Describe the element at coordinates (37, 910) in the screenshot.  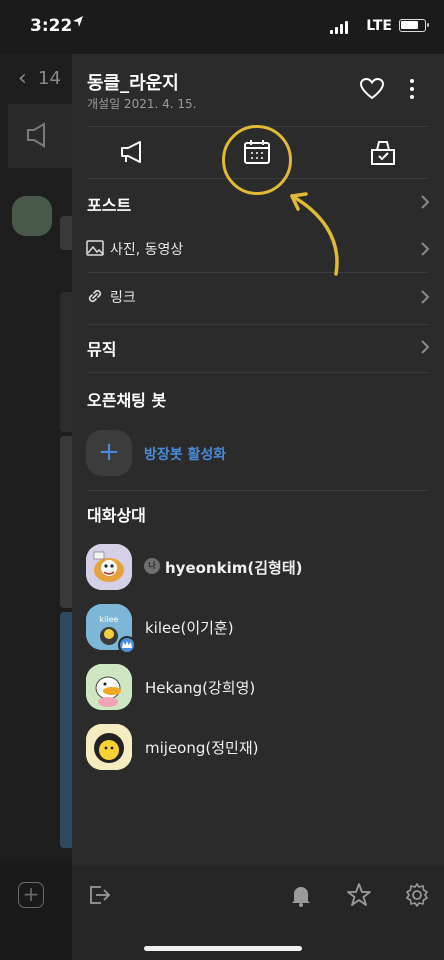
I see `background-input-bar` at that location.